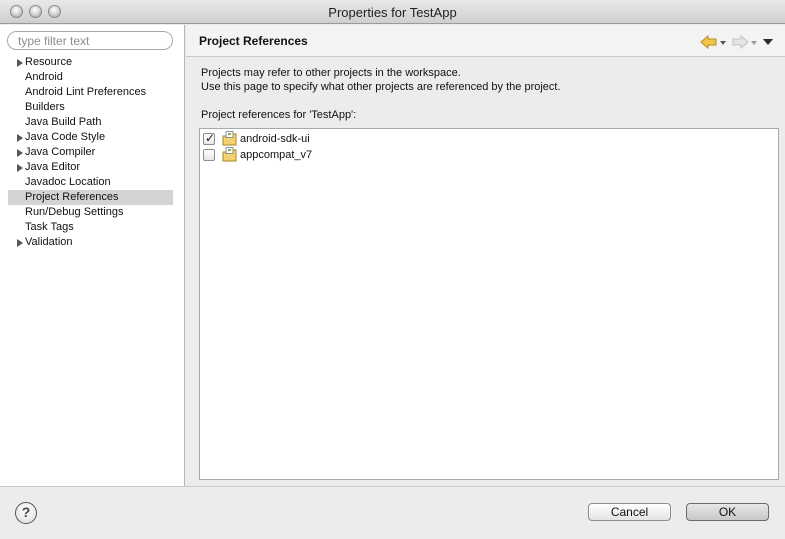 The image size is (785, 539). What do you see at coordinates (49, 62) in the screenshot?
I see `tree-item-label: Resource` at bounding box center [49, 62].